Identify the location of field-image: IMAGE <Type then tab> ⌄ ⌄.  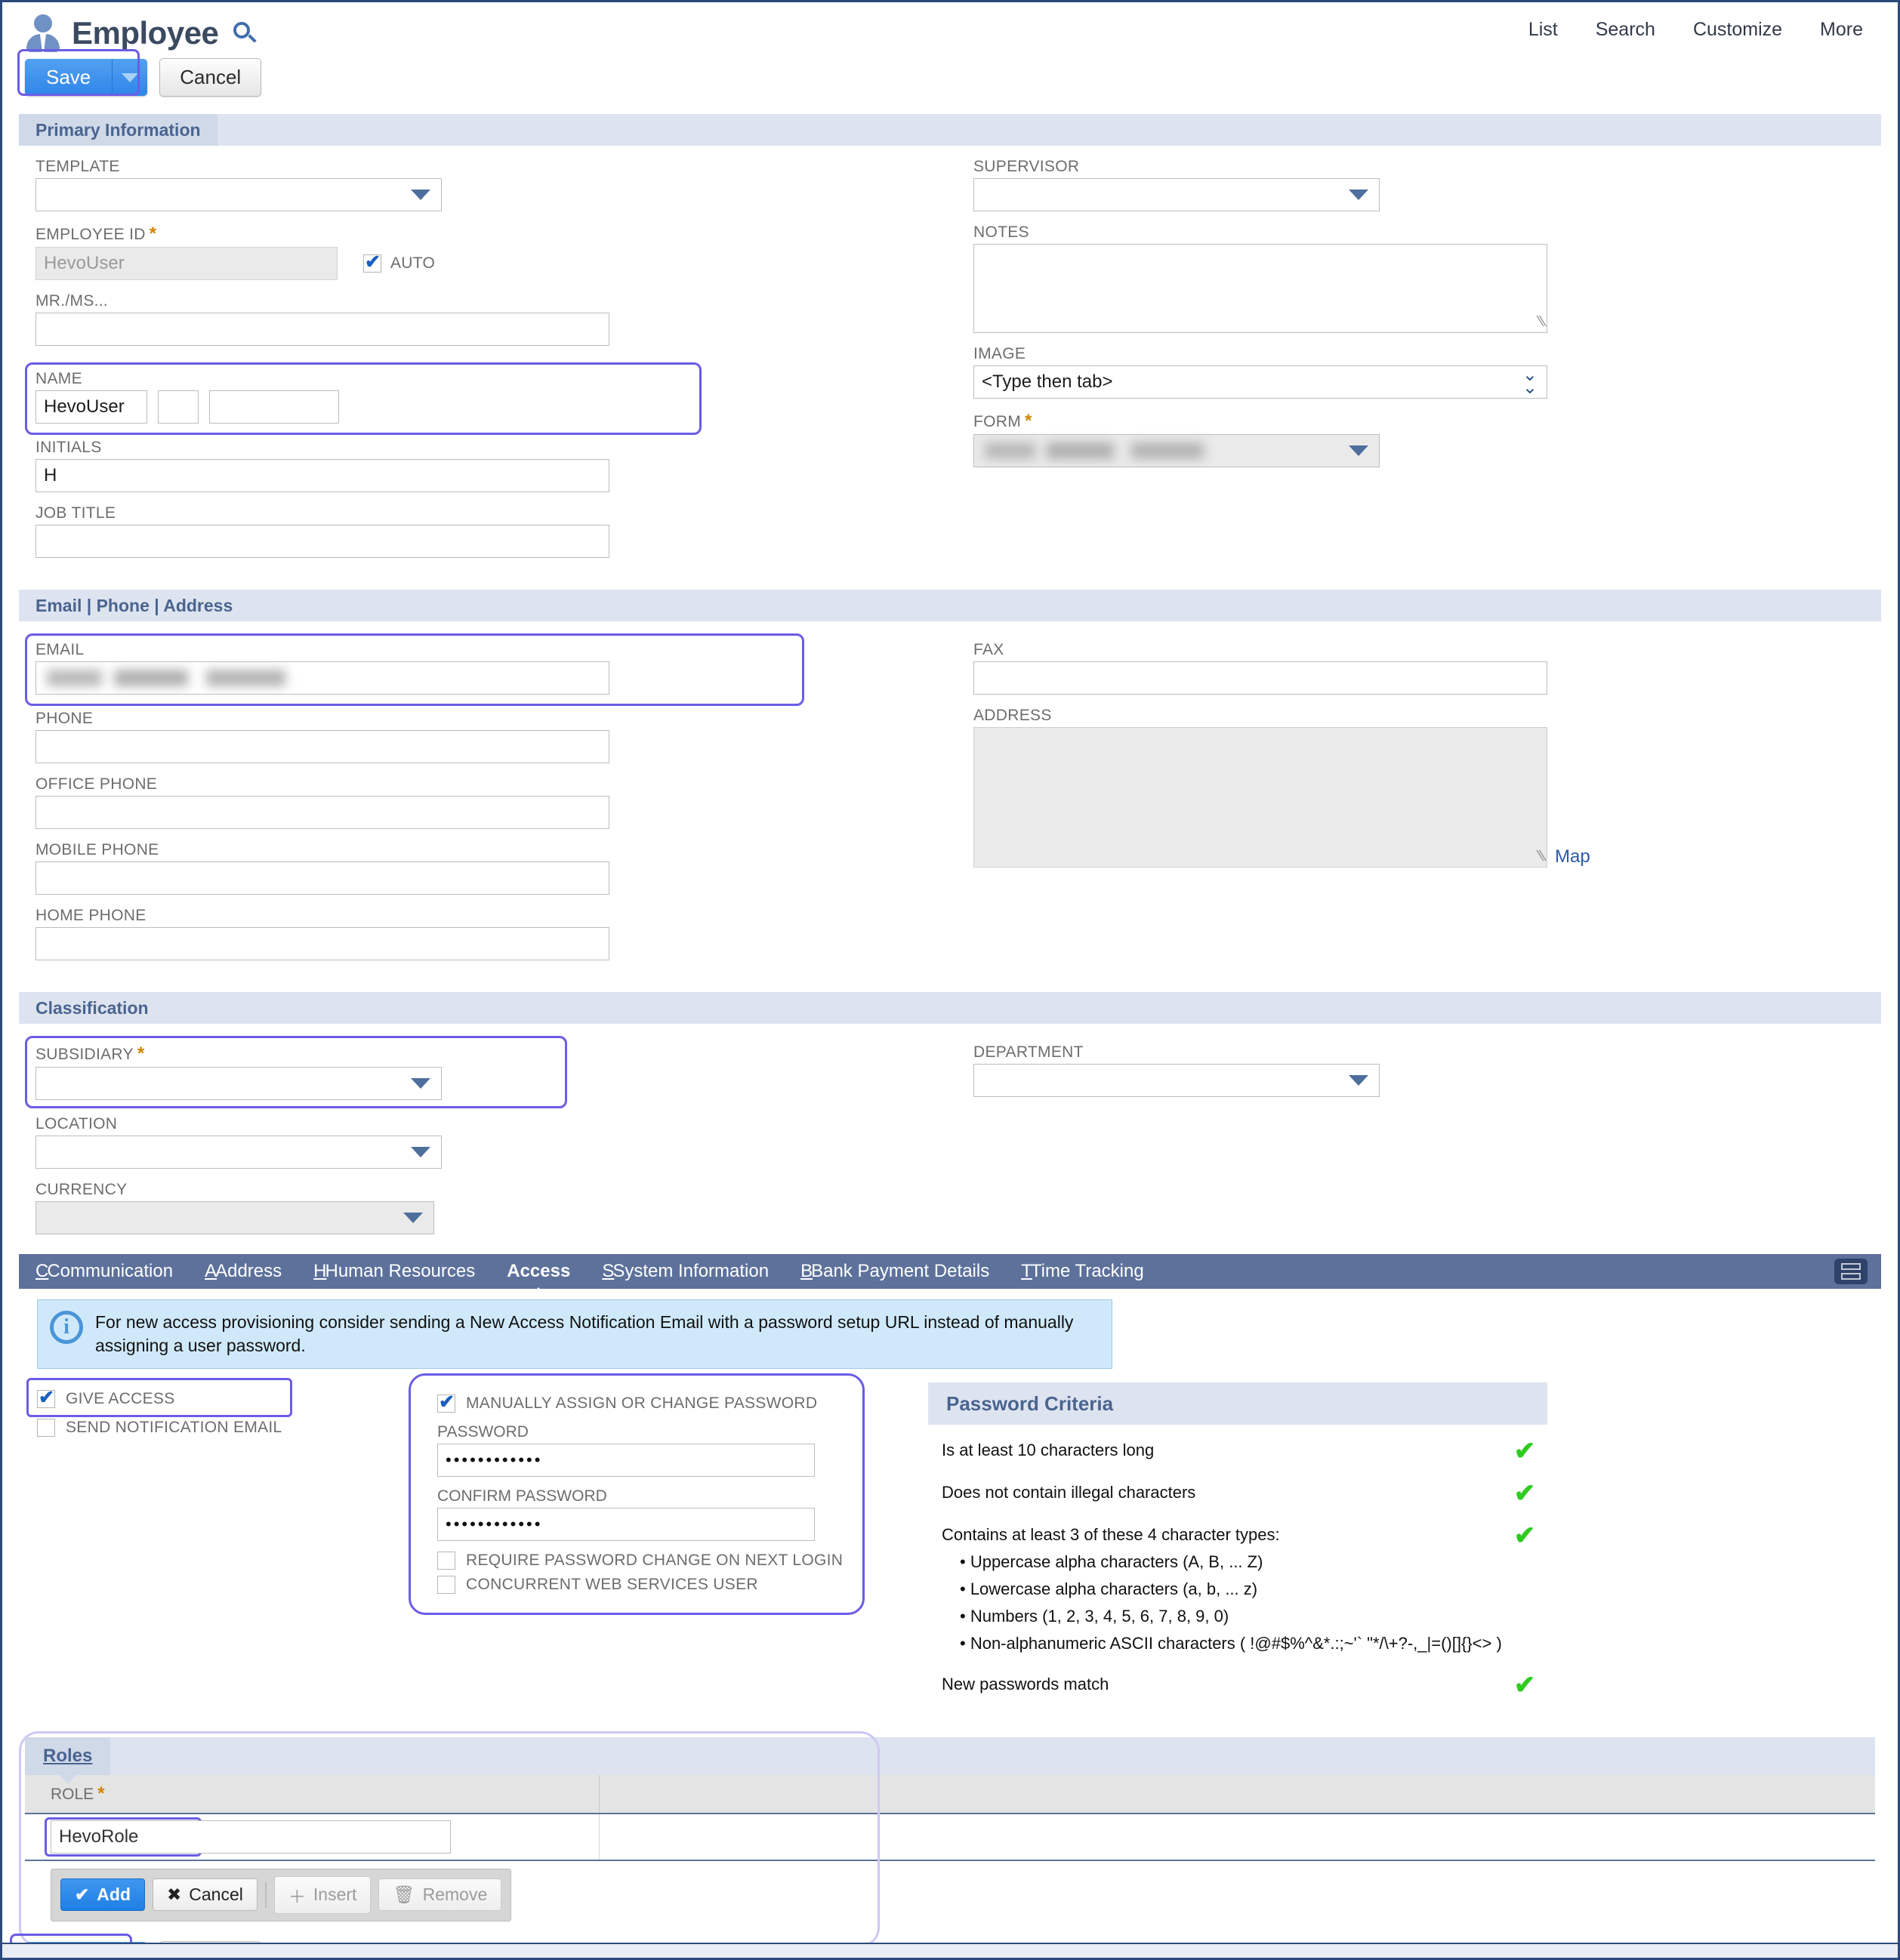
(1425, 372).